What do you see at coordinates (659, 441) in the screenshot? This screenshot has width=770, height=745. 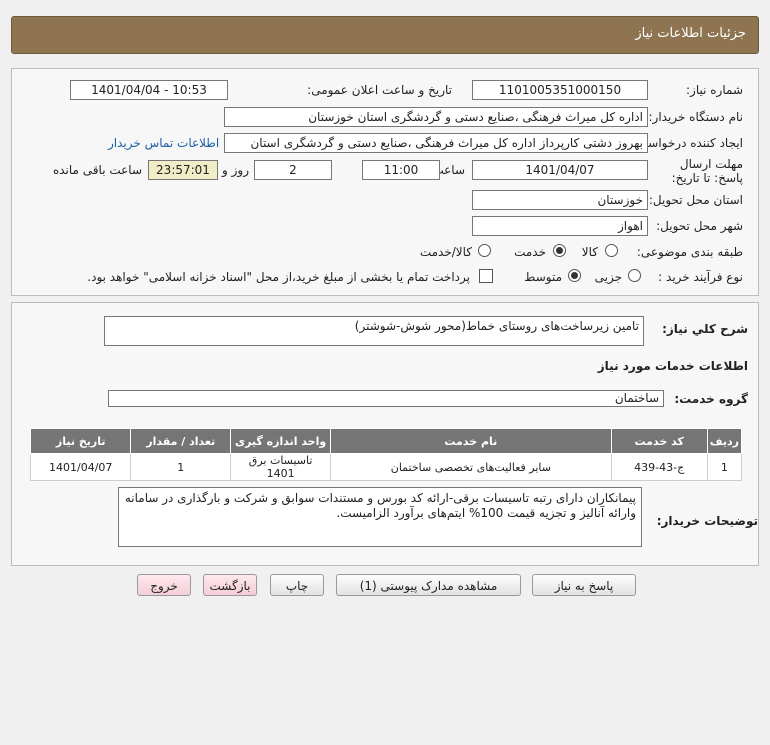 I see `col-service-code: کد خدمت` at bounding box center [659, 441].